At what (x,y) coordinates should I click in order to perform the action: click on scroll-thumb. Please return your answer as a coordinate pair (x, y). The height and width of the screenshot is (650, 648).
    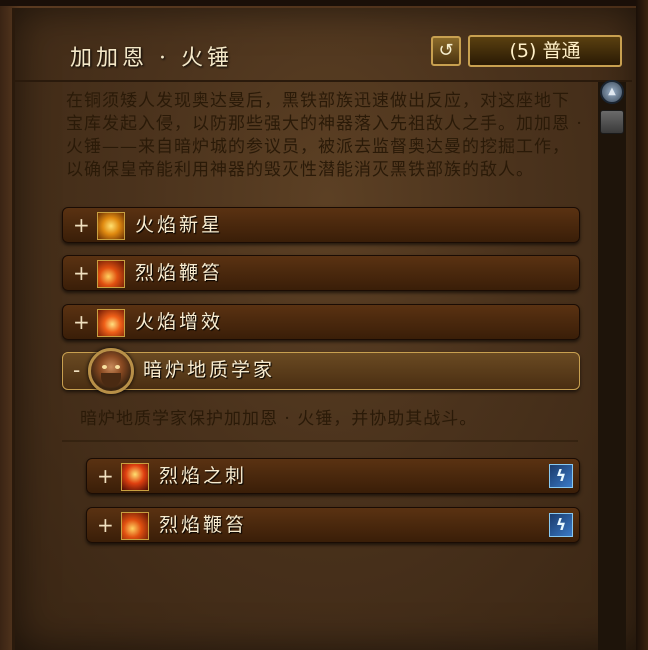
    Looking at the image, I should click on (612, 122).